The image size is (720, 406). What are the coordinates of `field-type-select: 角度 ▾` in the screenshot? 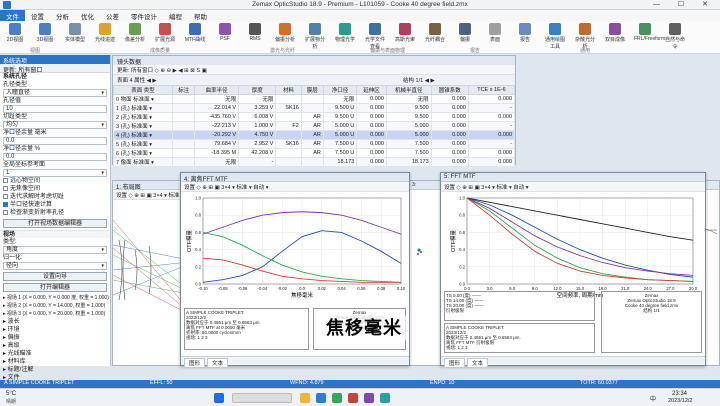 It's located at (55, 250).